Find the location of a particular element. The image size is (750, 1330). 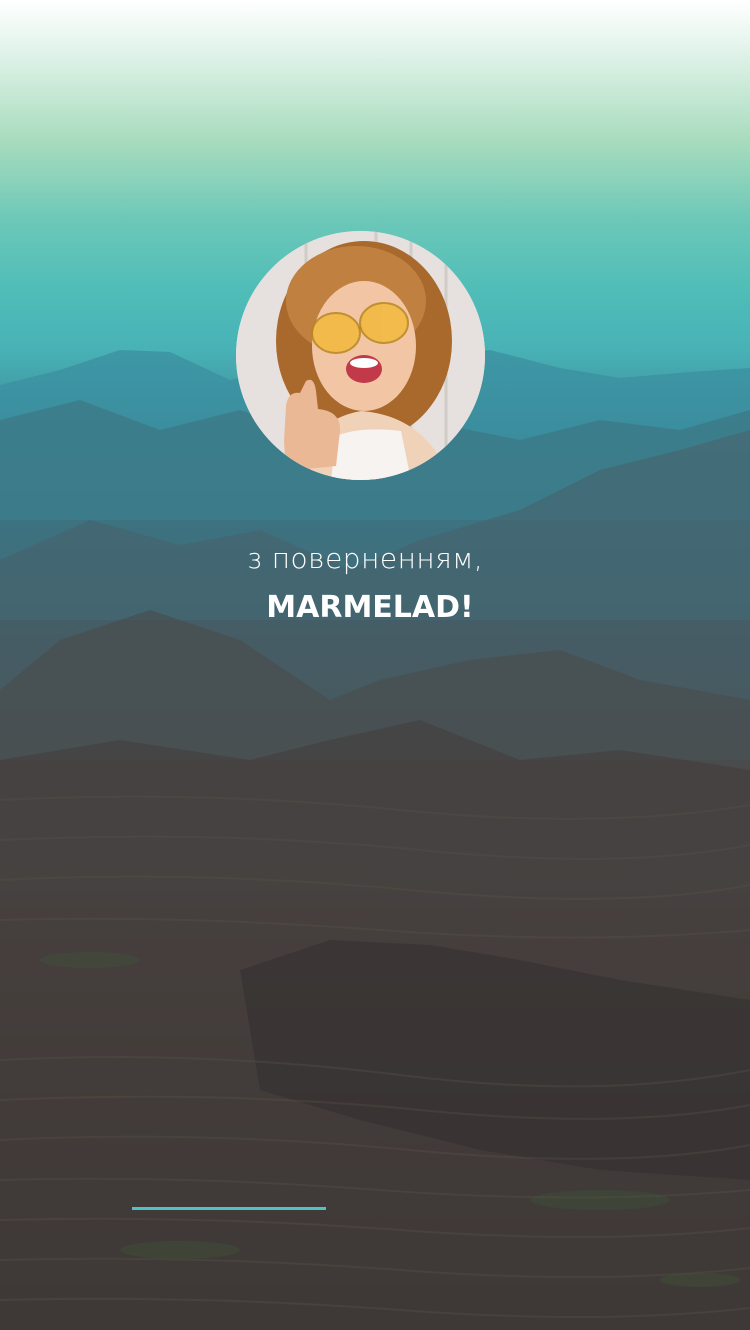

loading-progress-bar is located at coordinates (229, 1208).